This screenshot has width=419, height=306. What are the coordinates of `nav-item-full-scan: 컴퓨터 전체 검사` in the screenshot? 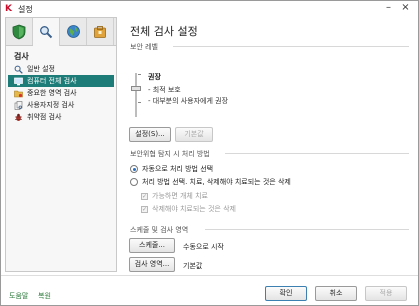 It's located at (61, 81).